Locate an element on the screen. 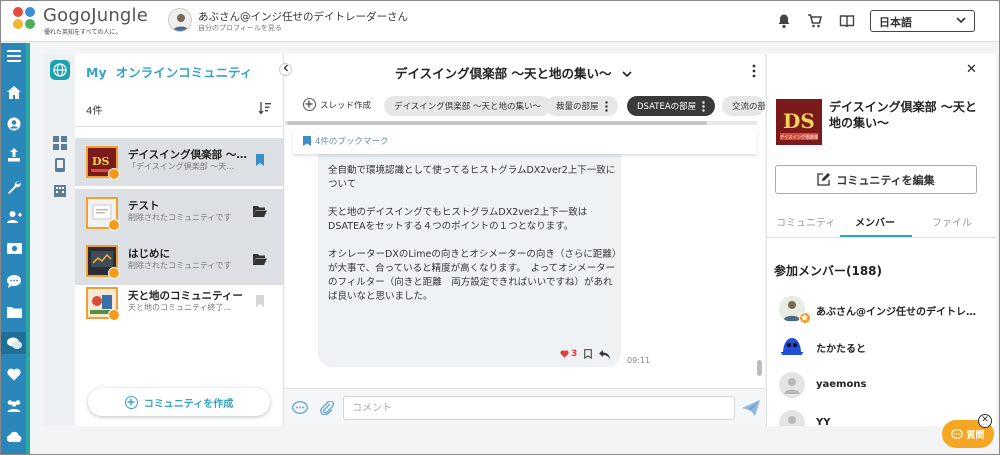 The image size is (1000, 455). tab-members: メンバー is located at coordinates (875, 221).